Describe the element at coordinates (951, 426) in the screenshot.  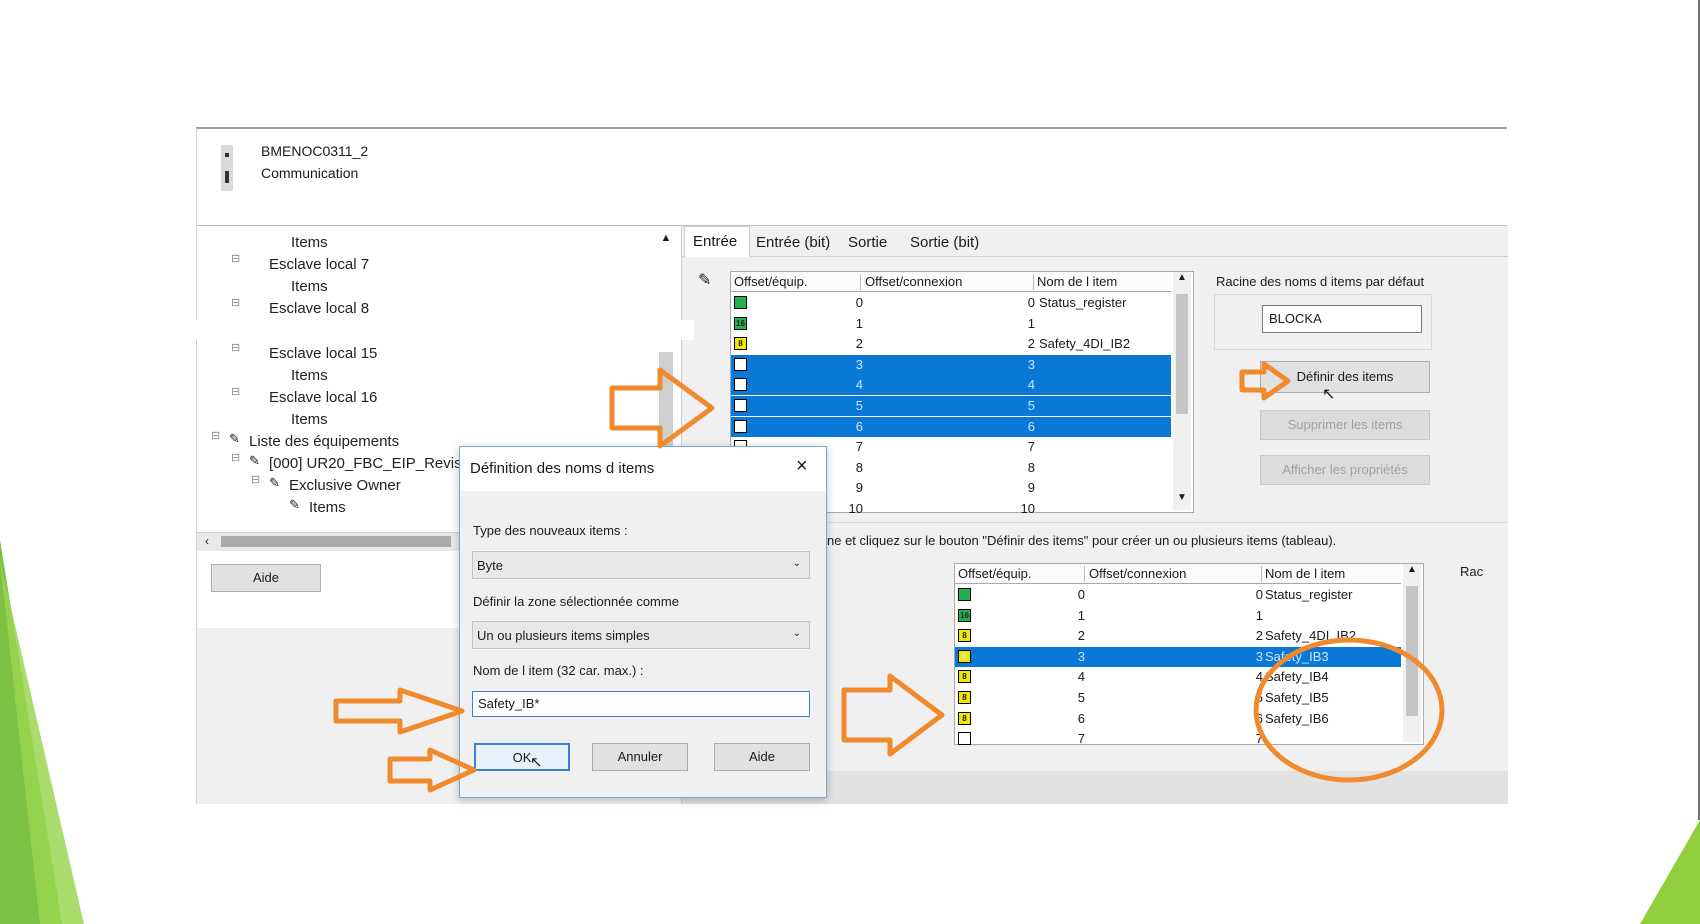
I see `table-row: 66` at that location.